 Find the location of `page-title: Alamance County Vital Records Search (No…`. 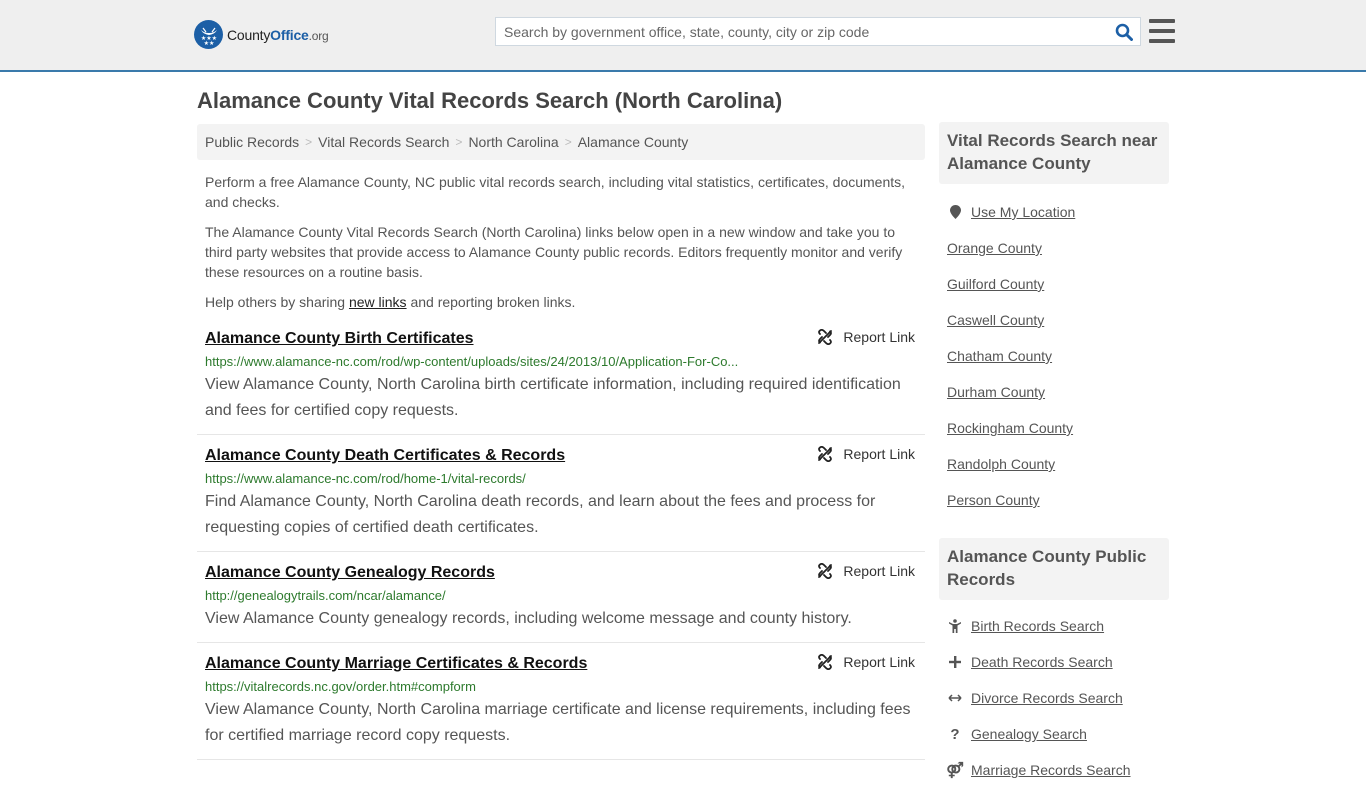

page-title: Alamance County Vital Records Search (No… is located at coordinates (490, 100).